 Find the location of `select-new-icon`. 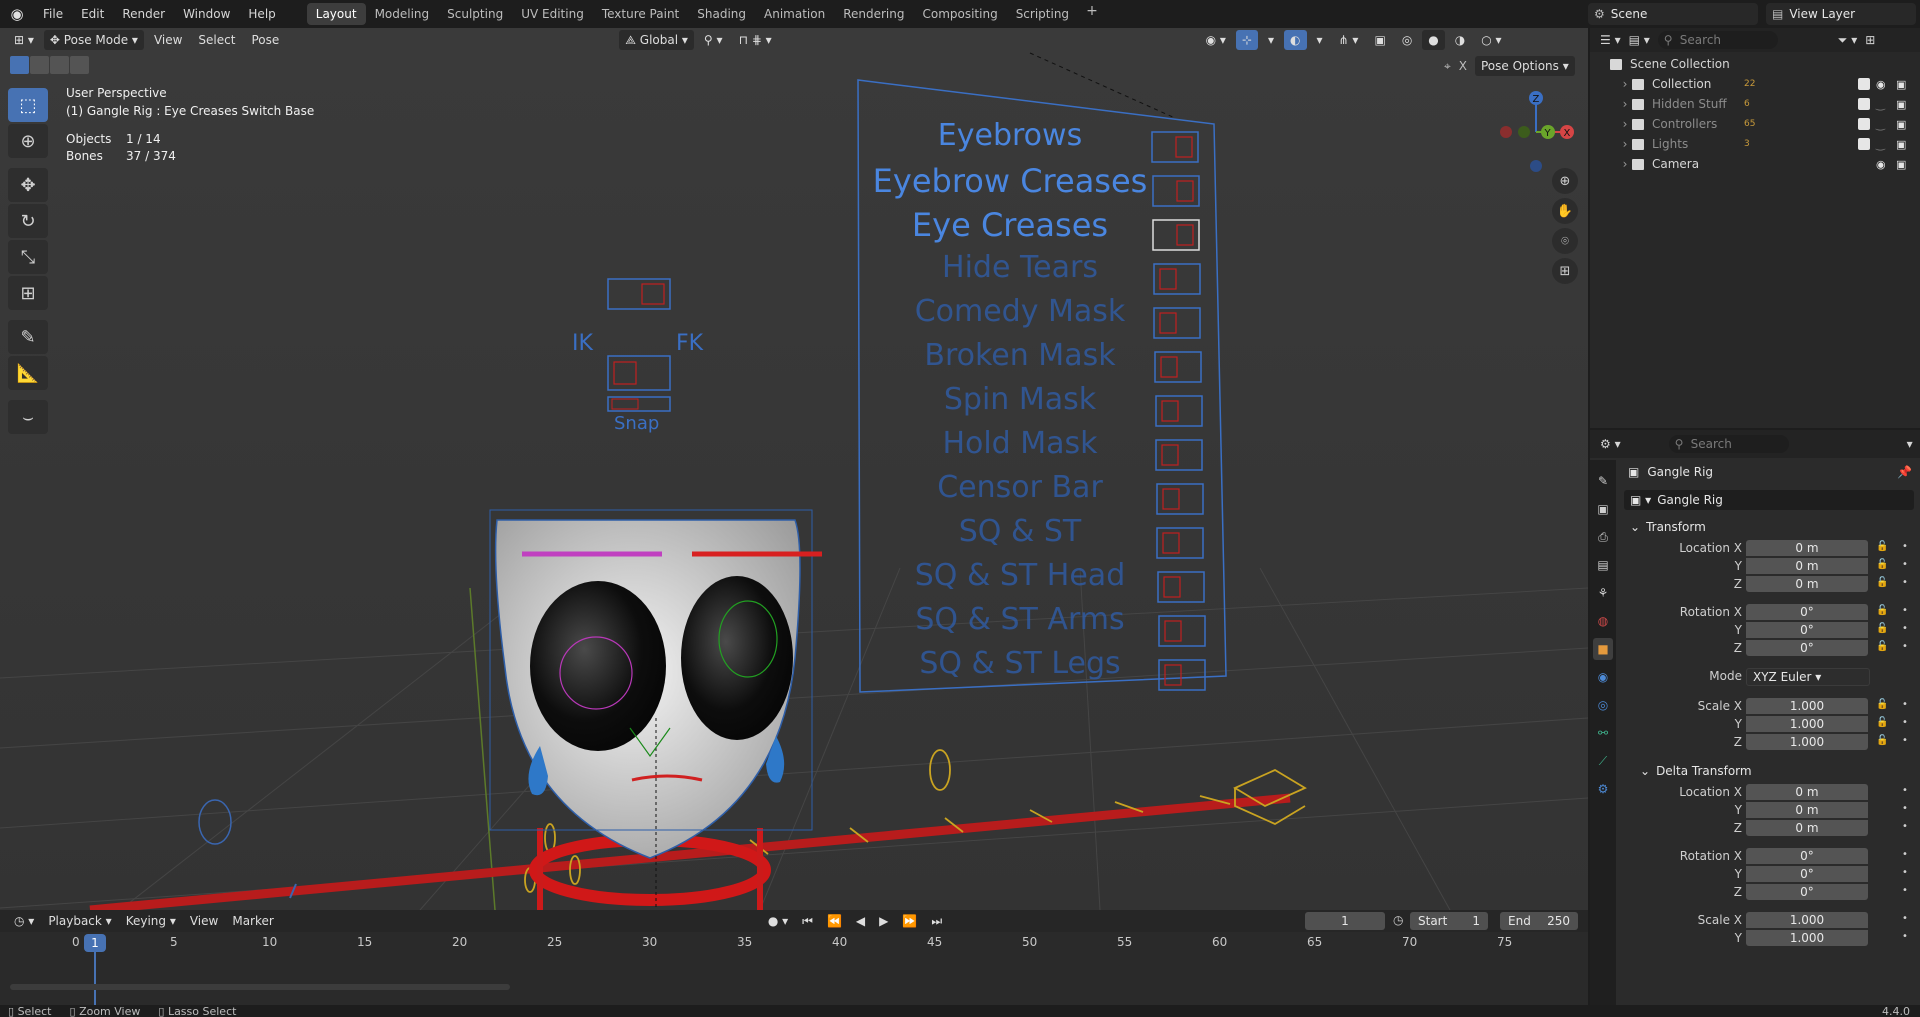

select-new-icon is located at coordinates (19, 65).